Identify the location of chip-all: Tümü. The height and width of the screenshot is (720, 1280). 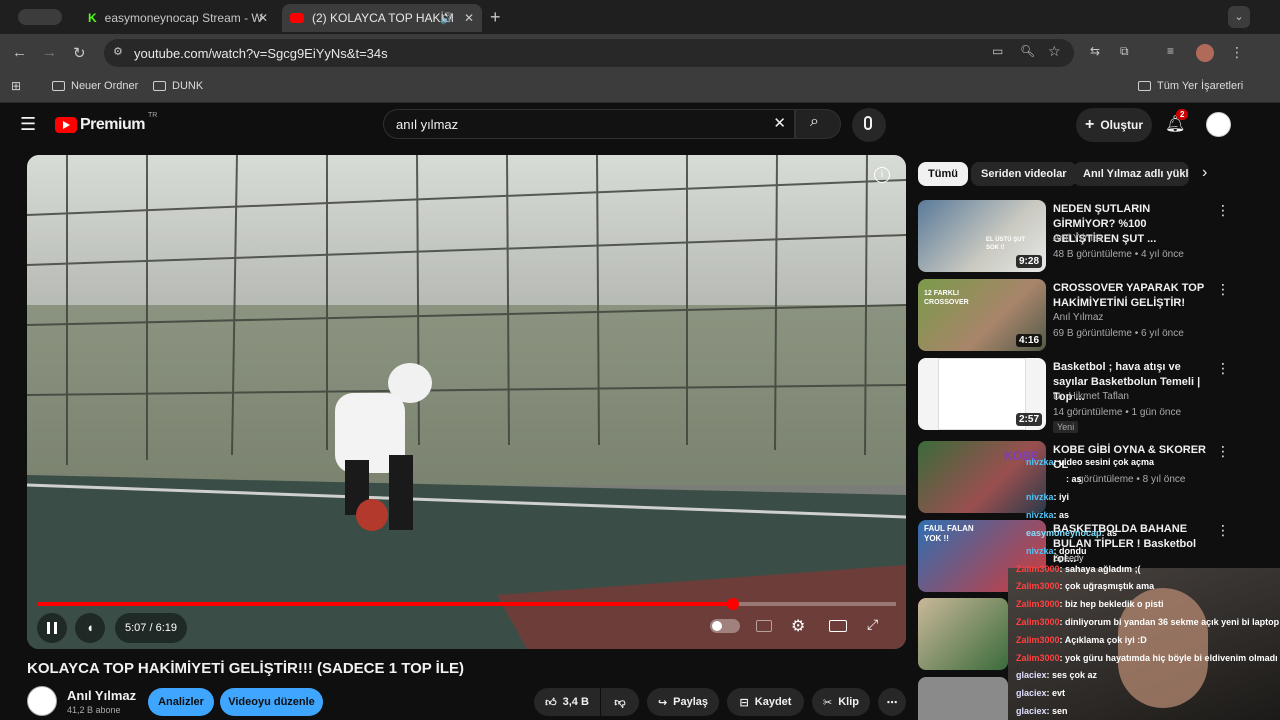
(943, 174).